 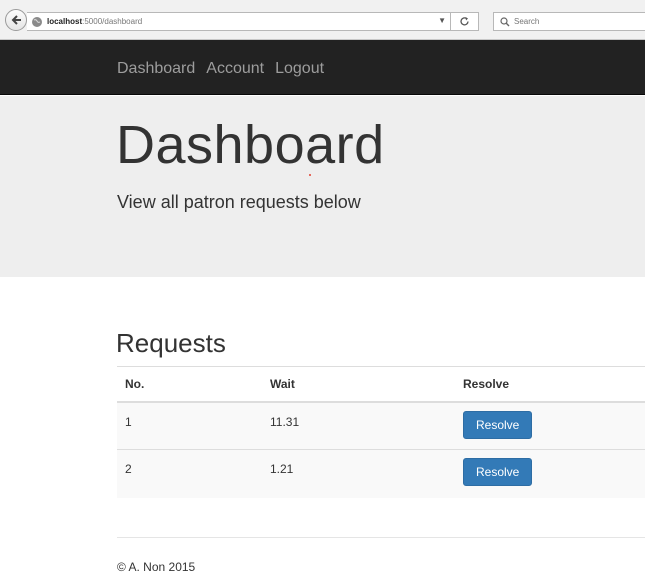 I want to click on search-icon, so click(x=505, y=21).